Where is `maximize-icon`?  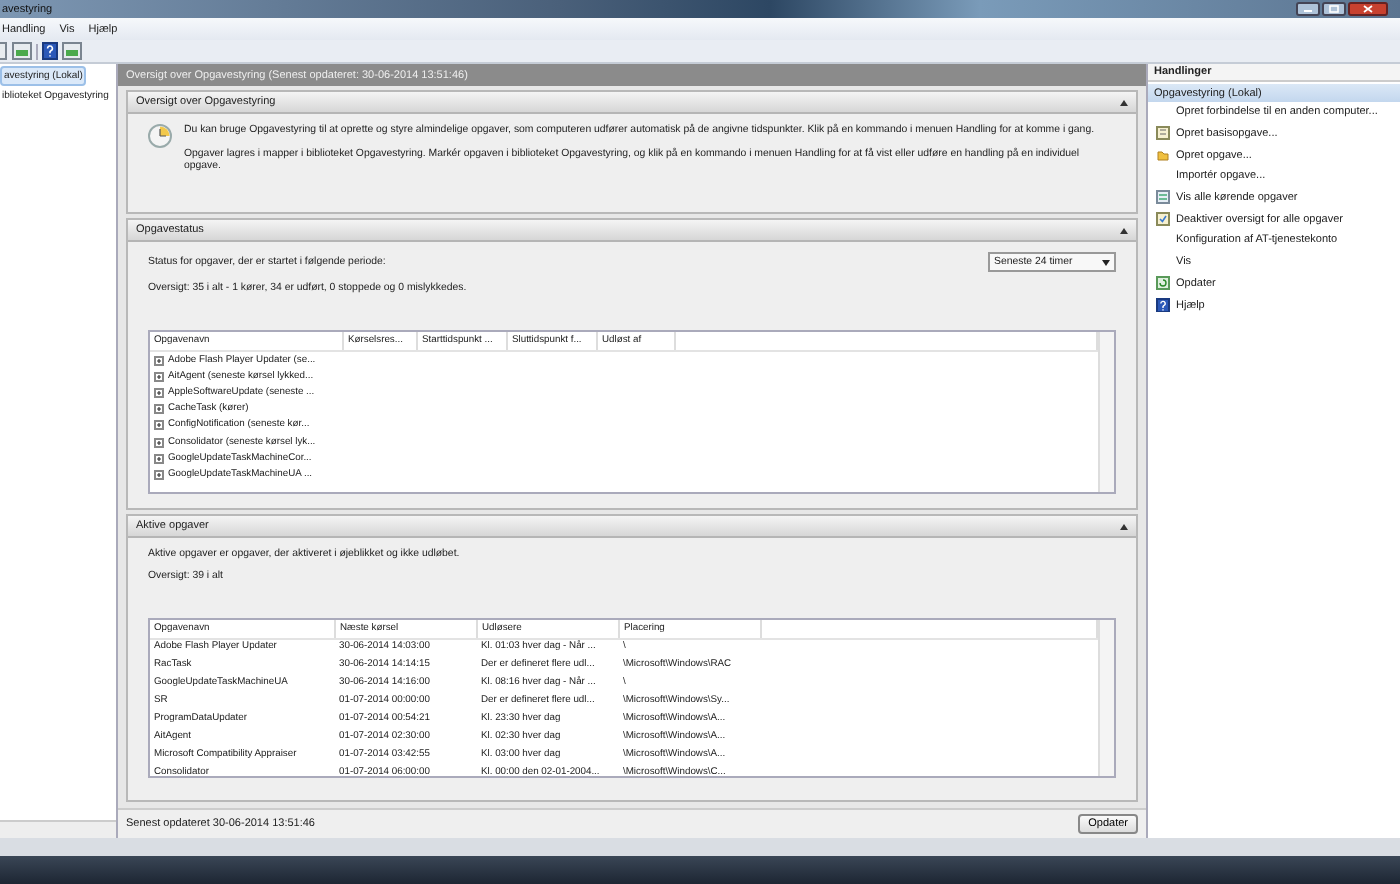
maximize-icon is located at coordinates (1334, 9).